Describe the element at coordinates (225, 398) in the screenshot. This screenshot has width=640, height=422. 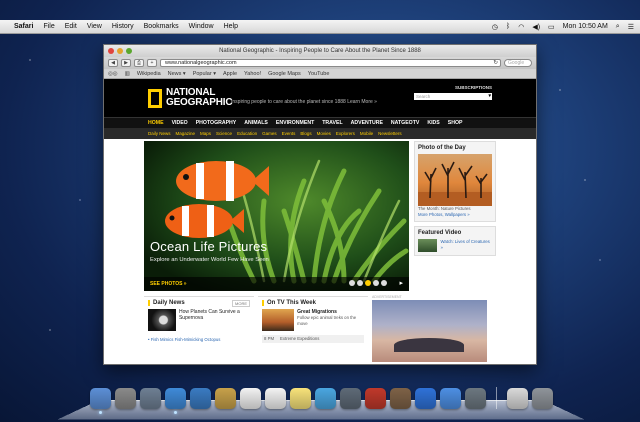
I see `contacts-icon` at that location.